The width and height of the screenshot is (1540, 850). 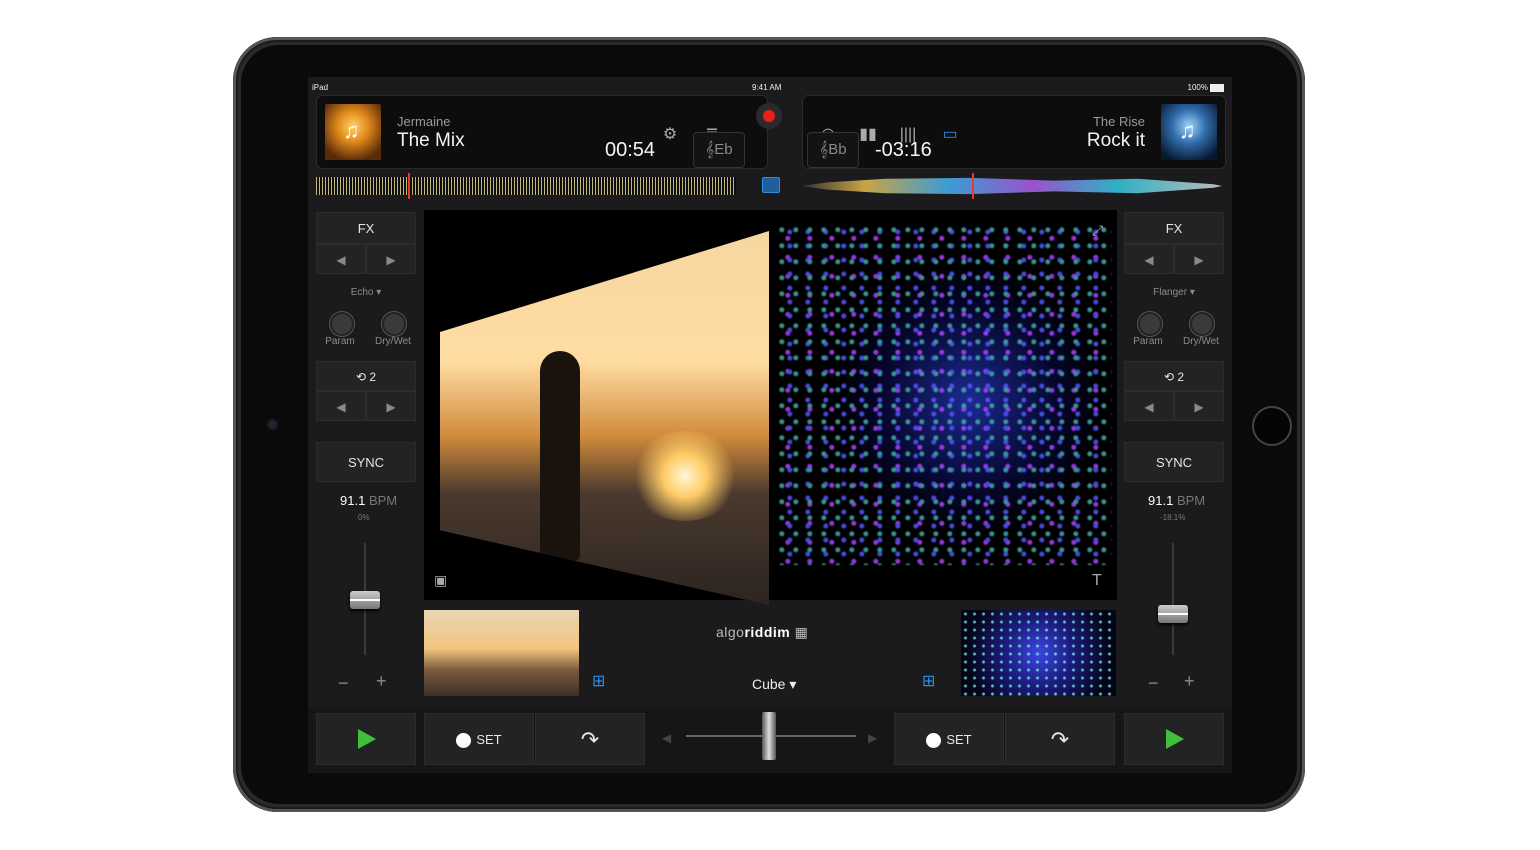 I want to click on set-cue-button-left: SET, so click(x=479, y=739).